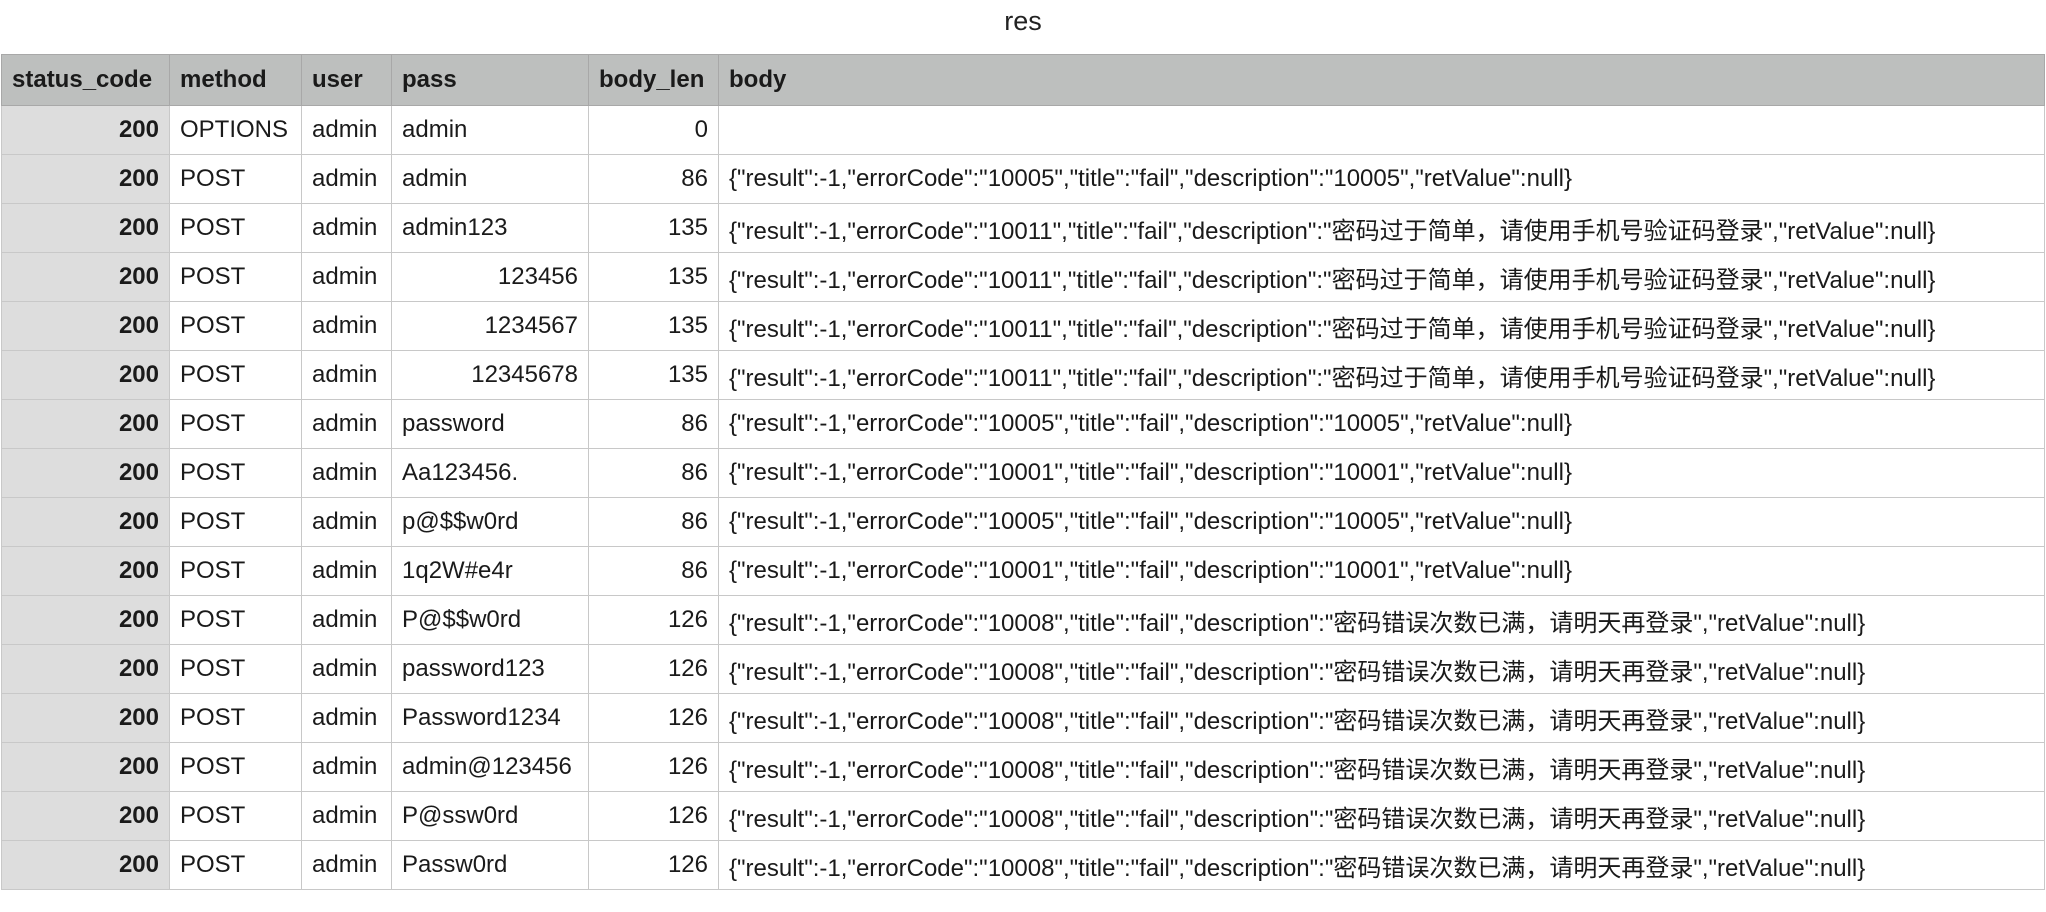 The width and height of the screenshot is (2046, 912). What do you see at coordinates (1381, 80) in the screenshot?
I see `column-header-body: body` at bounding box center [1381, 80].